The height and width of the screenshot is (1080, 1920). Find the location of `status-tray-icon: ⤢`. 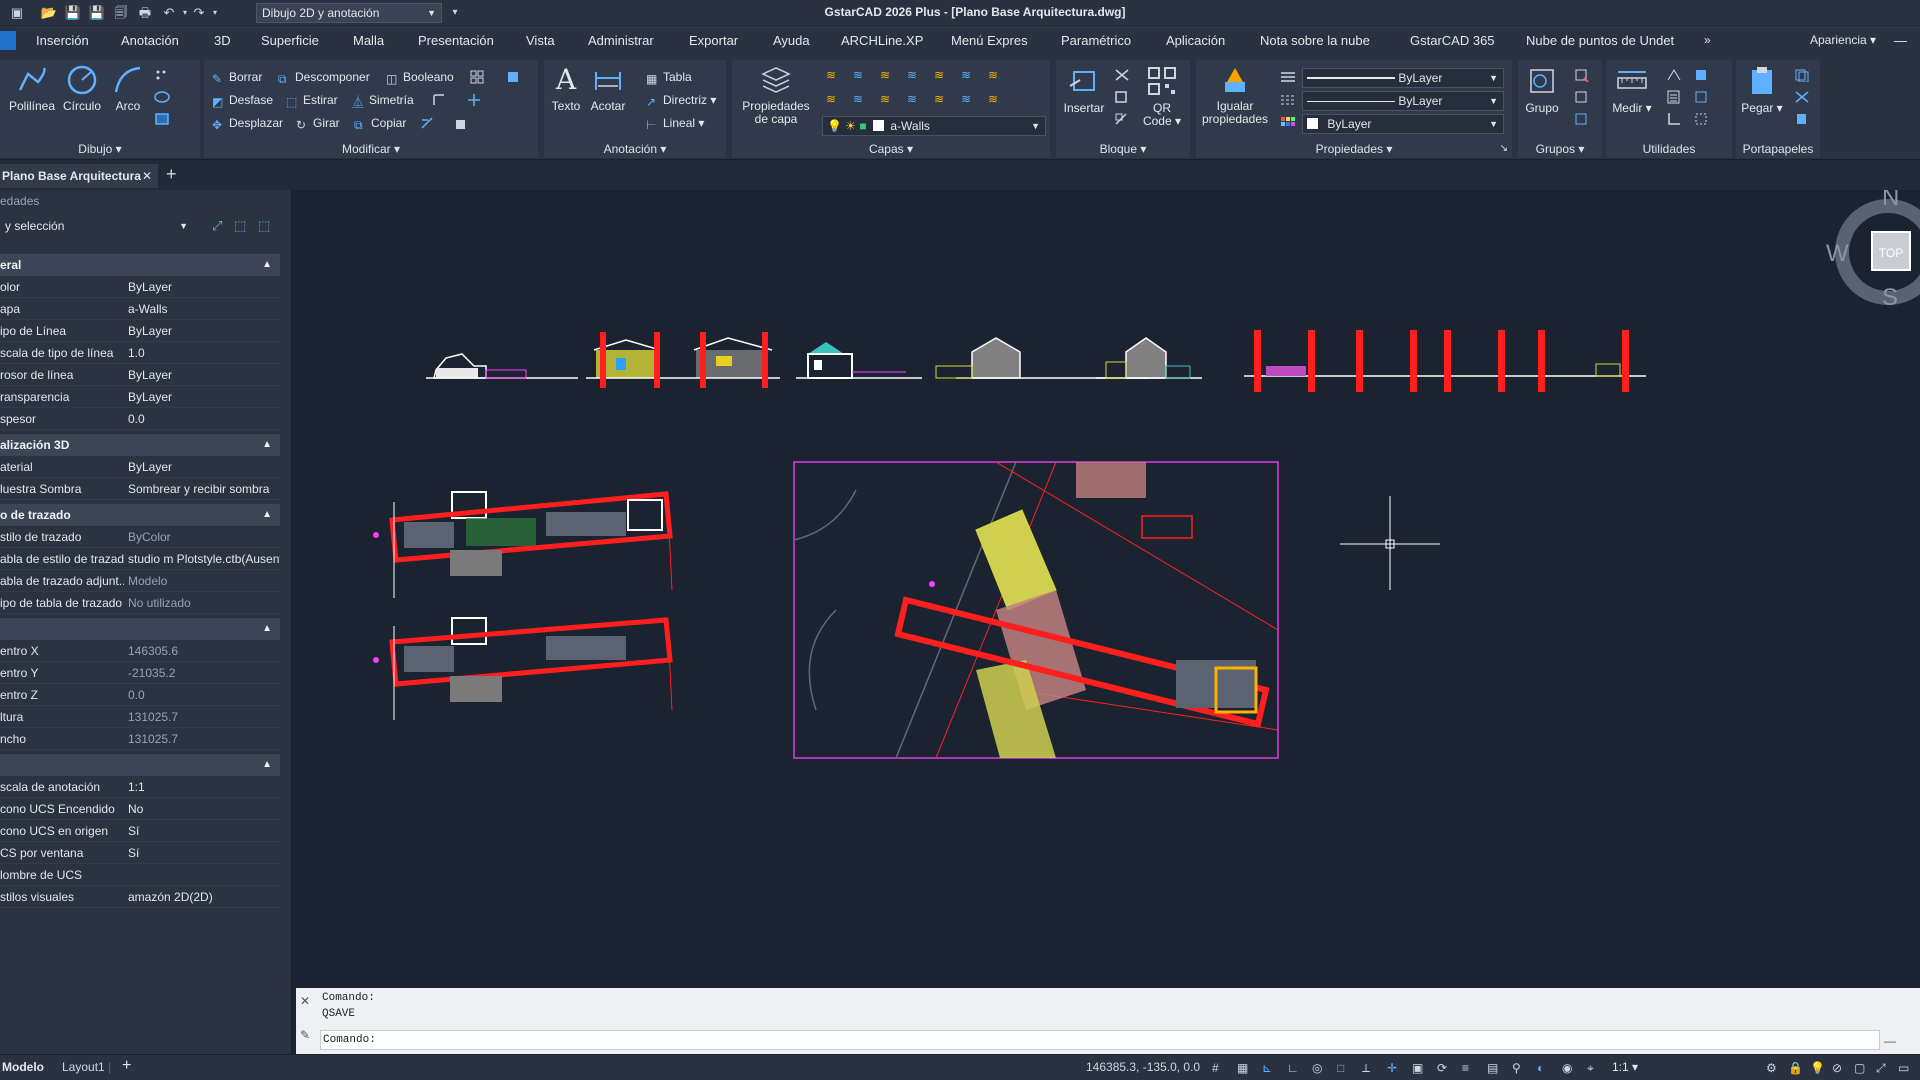

status-tray-icon: ⤢ is located at coordinates (1883, 1068).